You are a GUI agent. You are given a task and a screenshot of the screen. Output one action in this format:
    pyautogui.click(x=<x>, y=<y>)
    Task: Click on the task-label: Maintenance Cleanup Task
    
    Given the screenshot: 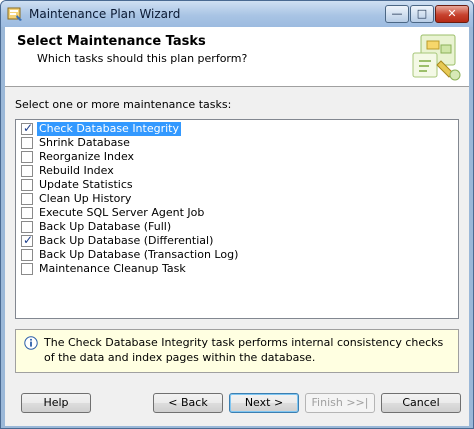 What is the action you would take?
    pyautogui.click(x=112, y=268)
    